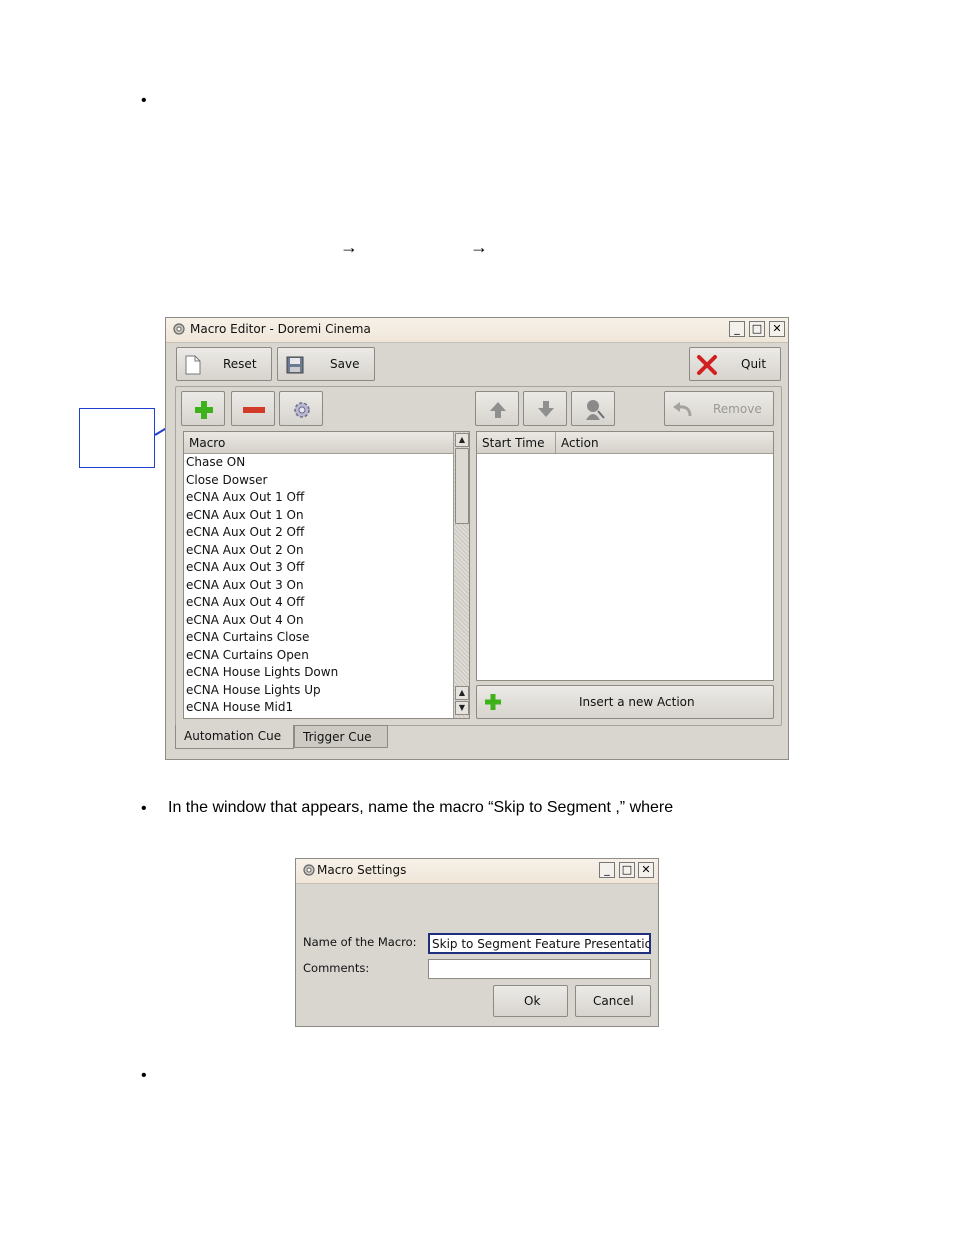  Describe the element at coordinates (319, 443) in the screenshot. I see `macro-column-header: Macro` at that location.